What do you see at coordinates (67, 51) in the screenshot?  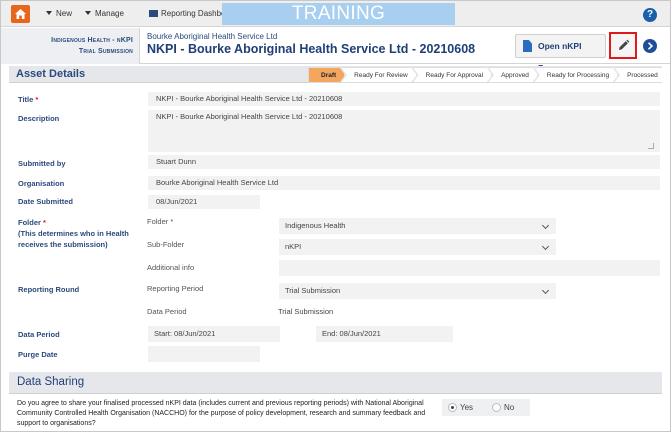 I see `breadcrumb-type: Trial Submission` at bounding box center [67, 51].